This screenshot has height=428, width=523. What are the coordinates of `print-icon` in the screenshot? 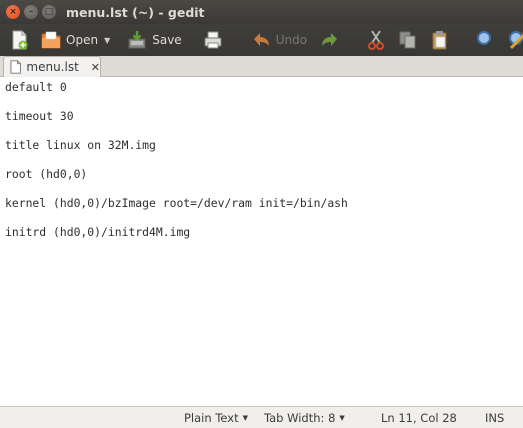 It's located at (213, 40).